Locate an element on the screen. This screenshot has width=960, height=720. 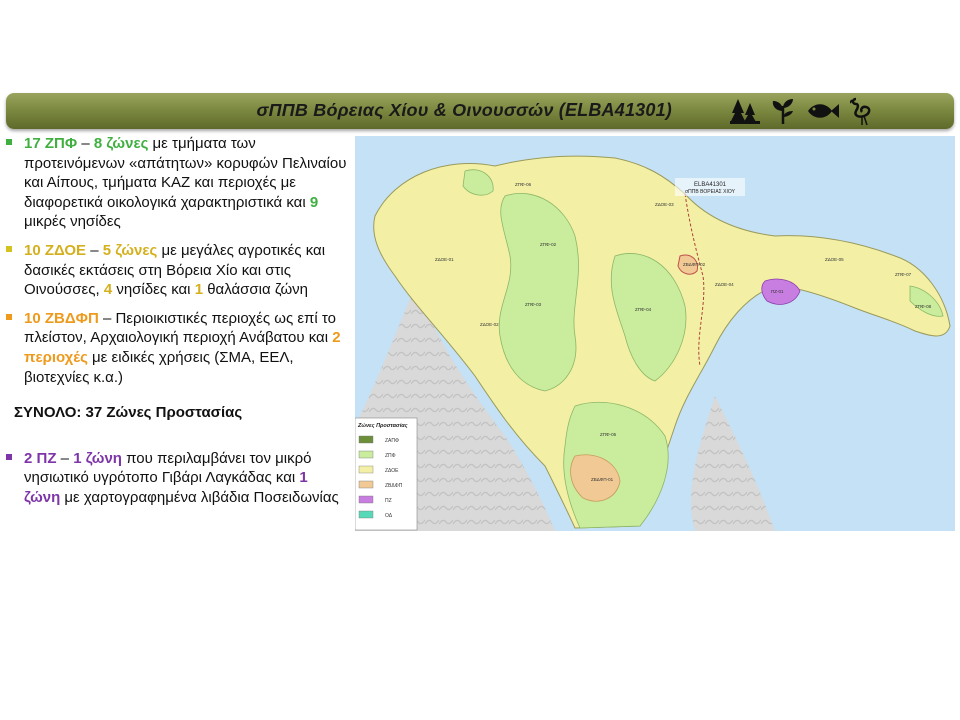
legend-label: ΟΔ is located at coordinates (389, 516).